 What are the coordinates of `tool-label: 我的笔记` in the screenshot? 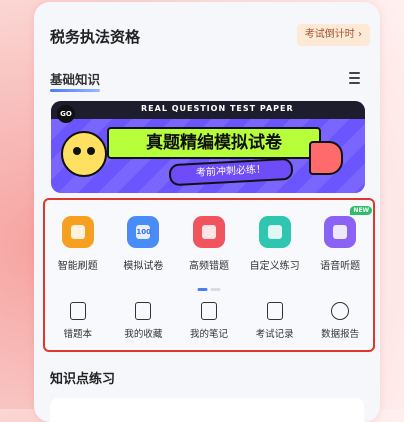 It's located at (208, 334).